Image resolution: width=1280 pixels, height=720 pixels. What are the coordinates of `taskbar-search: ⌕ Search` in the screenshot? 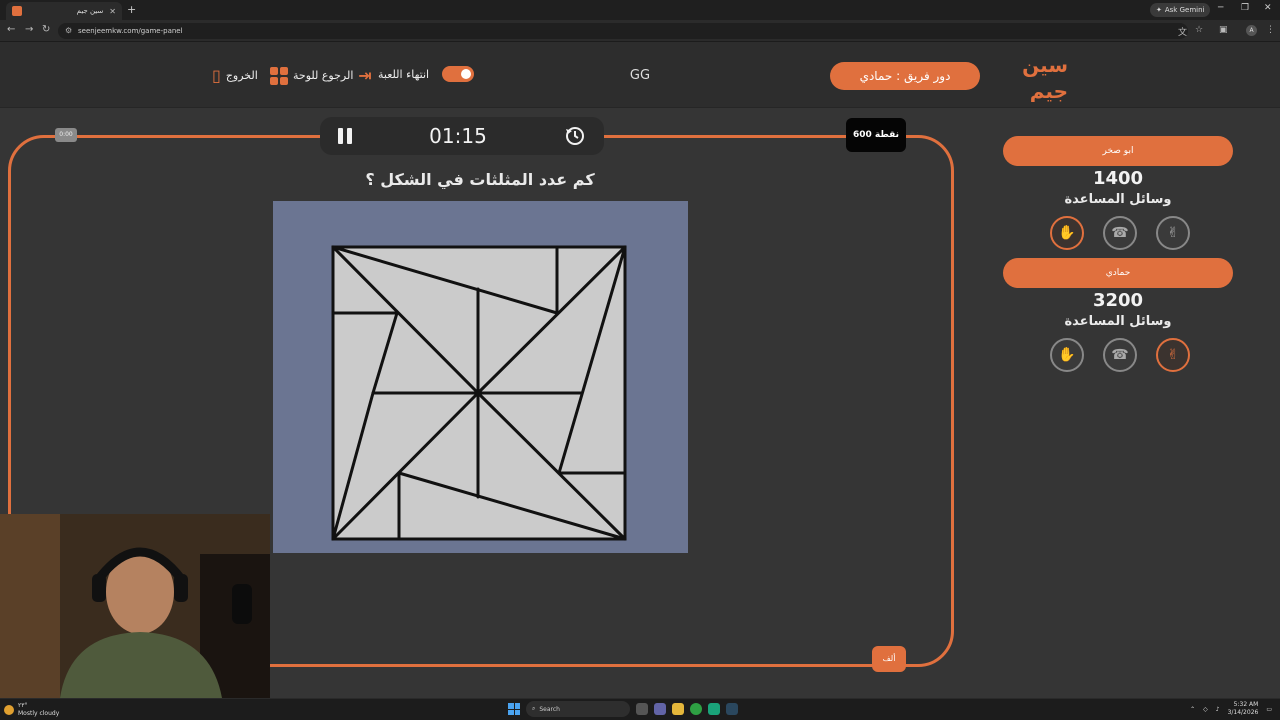 It's located at (578, 709).